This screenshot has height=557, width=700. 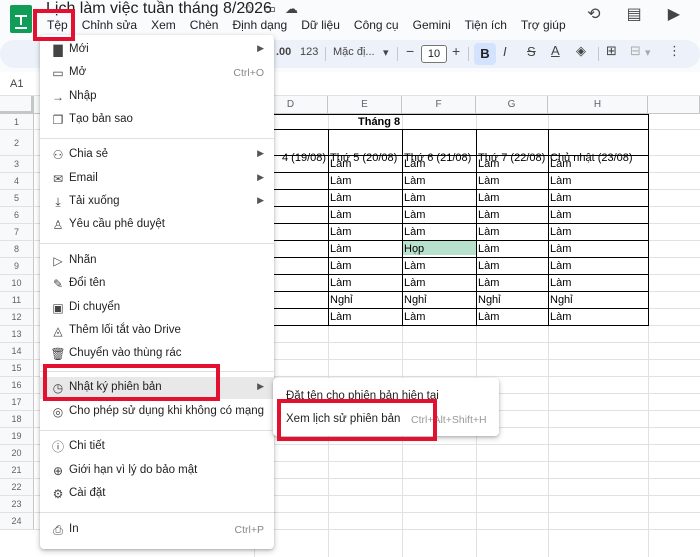 I want to click on font-size-input: 10, so click(x=434, y=54).